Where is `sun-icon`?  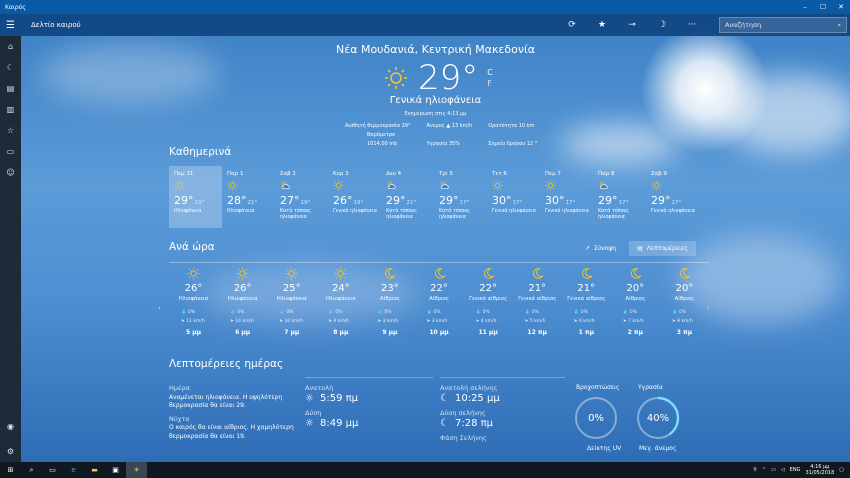
sun-icon is located at coordinates (675, 186).